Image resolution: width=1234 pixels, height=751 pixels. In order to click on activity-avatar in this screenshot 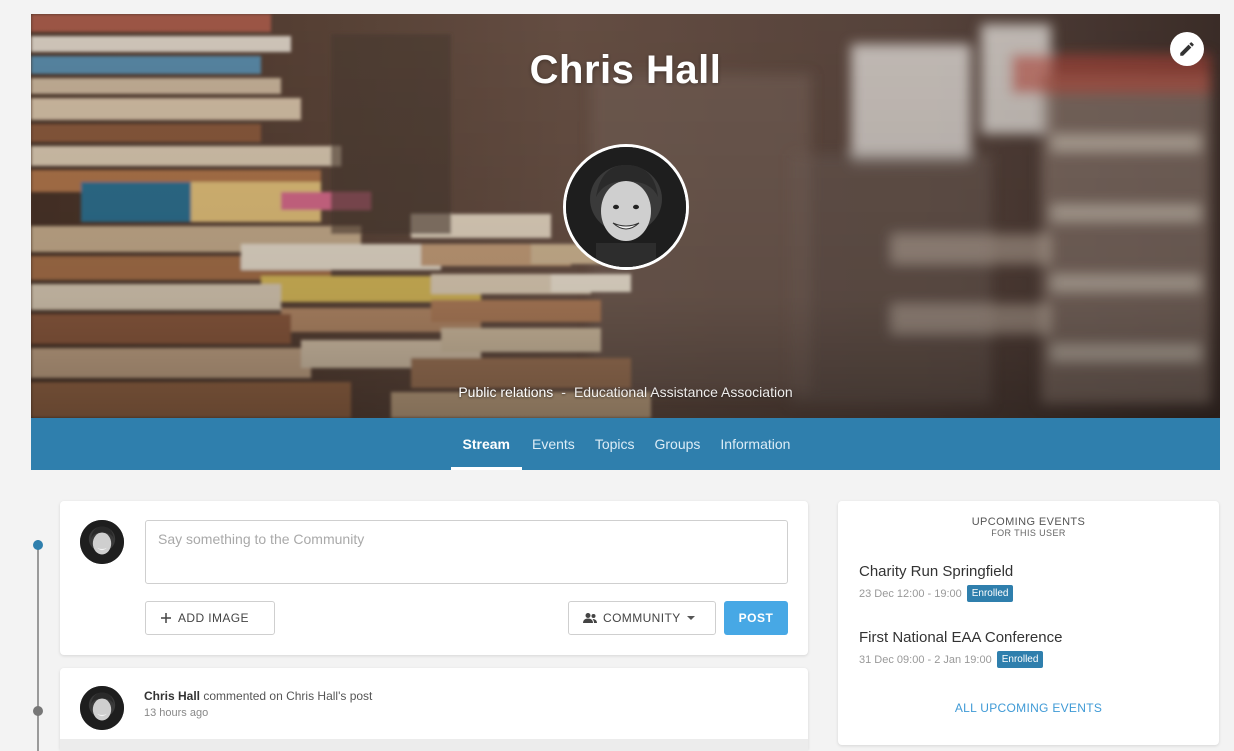, I will do `click(102, 708)`.